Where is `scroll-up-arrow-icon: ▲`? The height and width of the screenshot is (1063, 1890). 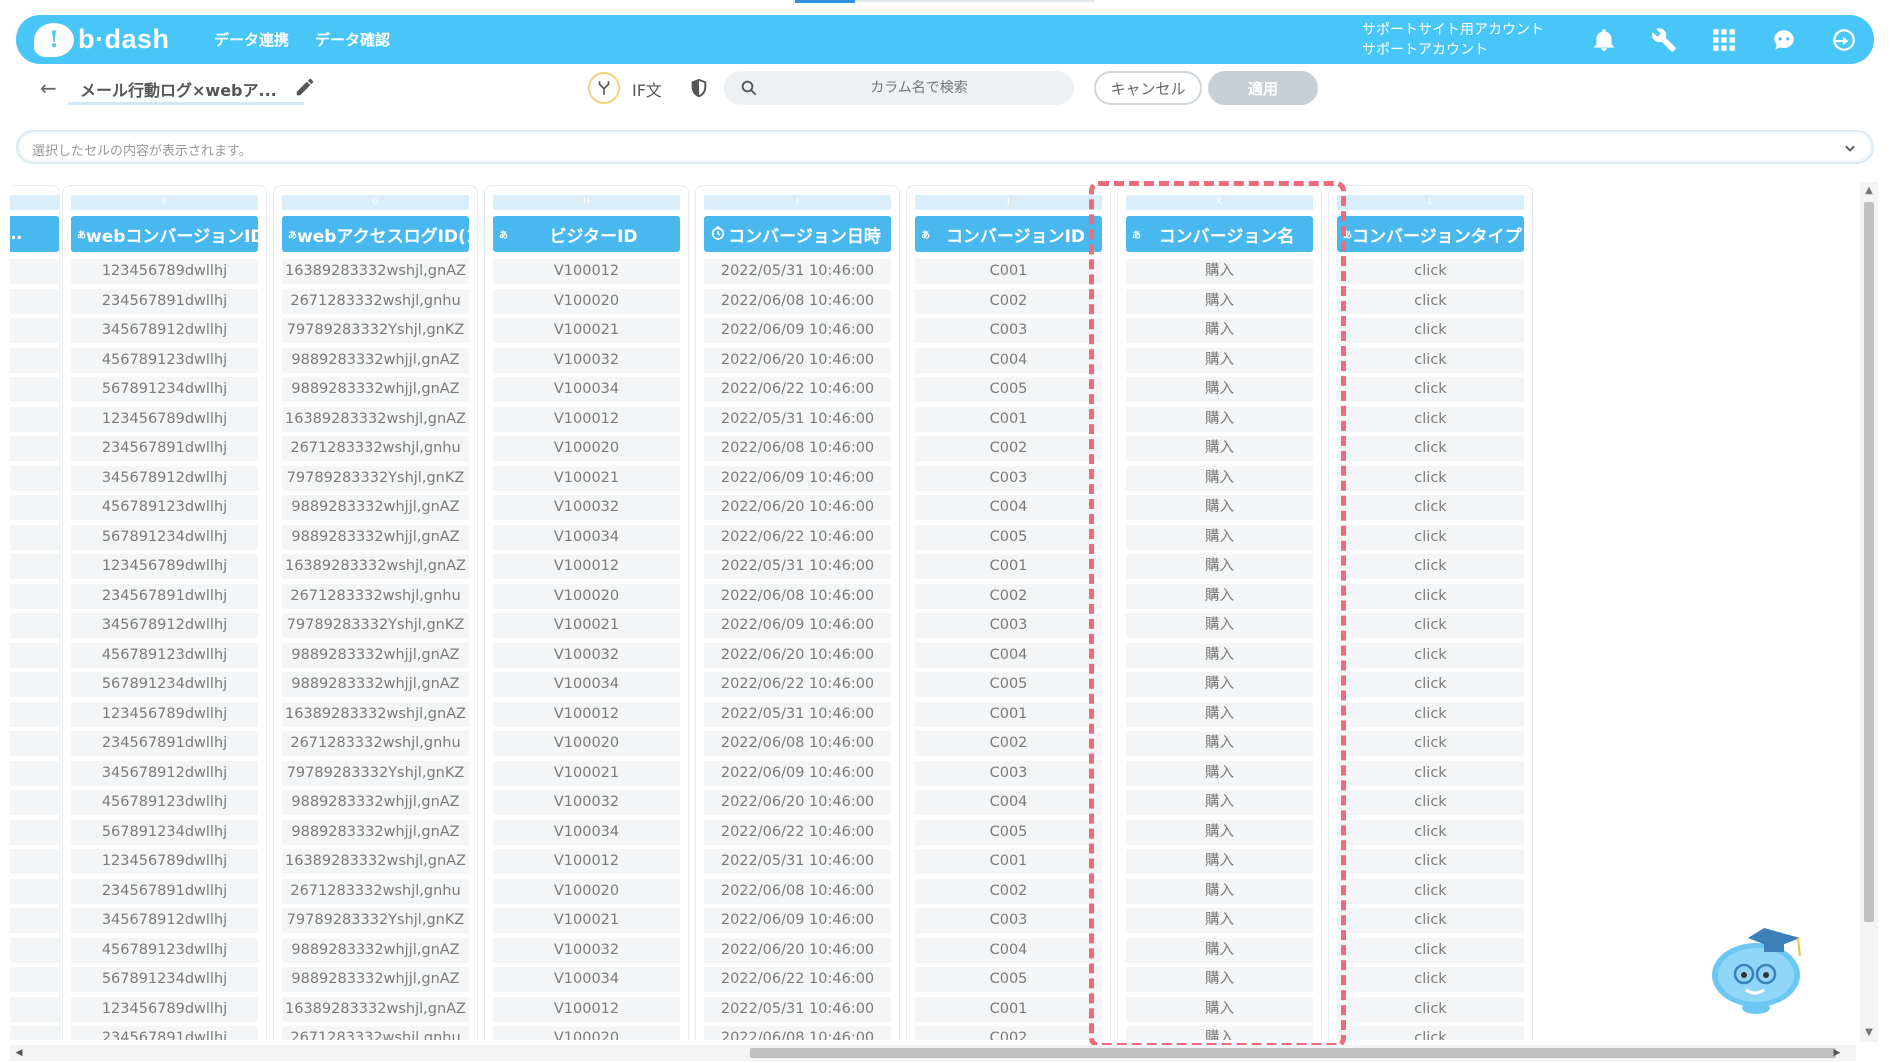 scroll-up-arrow-icon: ▲ is located at coordinates (1869, 191).